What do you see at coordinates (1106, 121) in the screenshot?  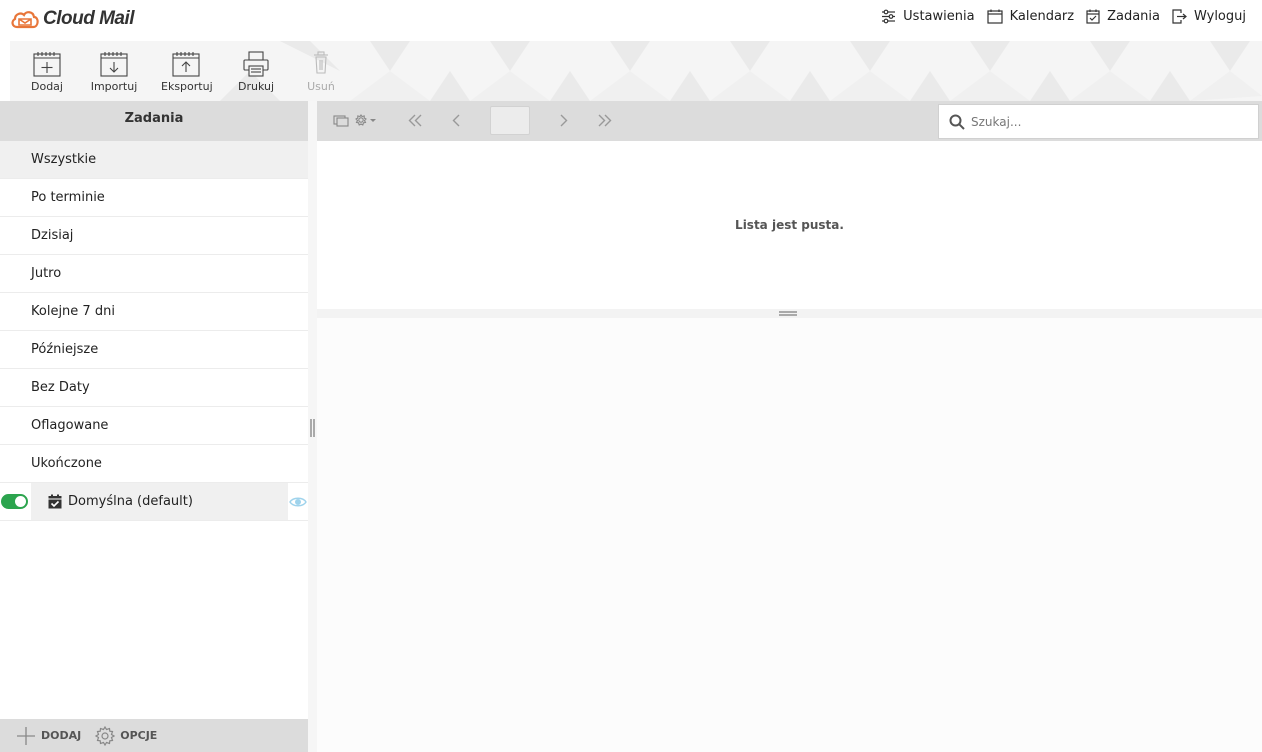 I see `search-input` at bounding box center [1106, 121].